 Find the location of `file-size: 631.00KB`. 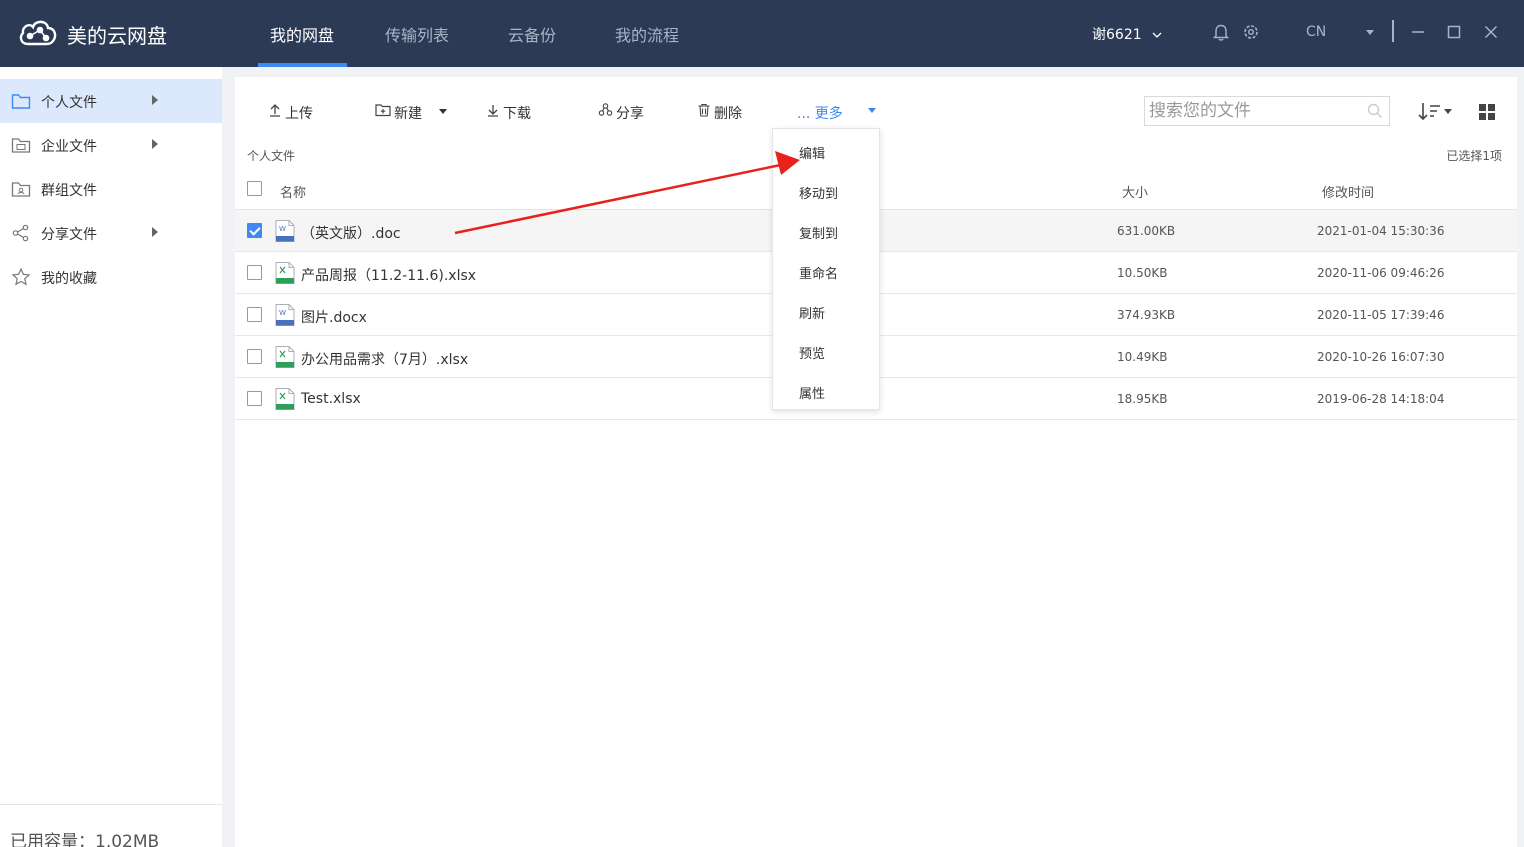

file-size: 631.00KB is located at coordinates (1146, 231).